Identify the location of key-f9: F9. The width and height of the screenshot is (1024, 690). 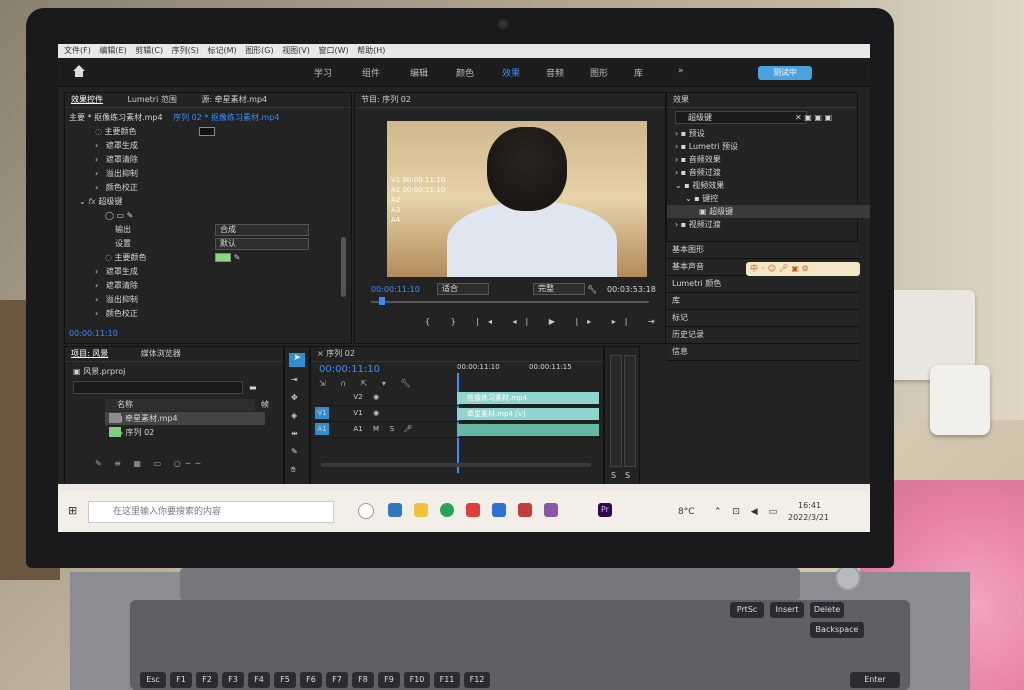
(389, 680).